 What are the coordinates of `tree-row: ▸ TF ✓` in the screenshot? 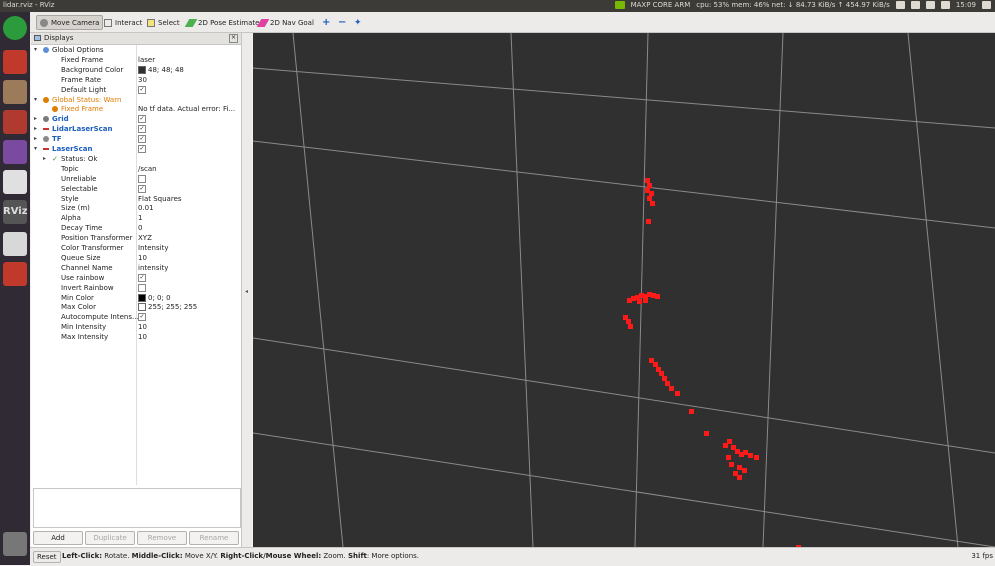 It's located at (136, 139).